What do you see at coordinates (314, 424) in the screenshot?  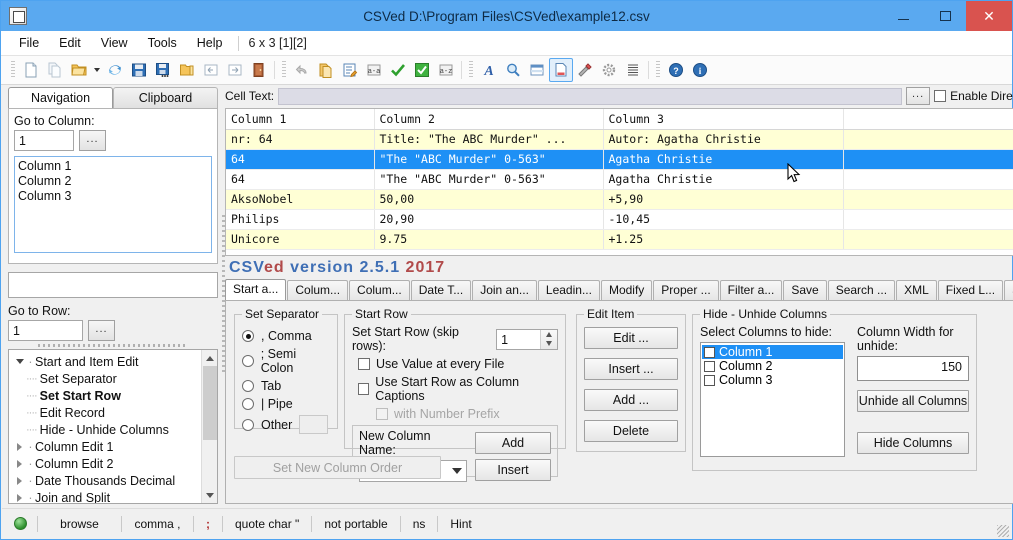 I see `separator-other-input` at bounding box center [314, 424].